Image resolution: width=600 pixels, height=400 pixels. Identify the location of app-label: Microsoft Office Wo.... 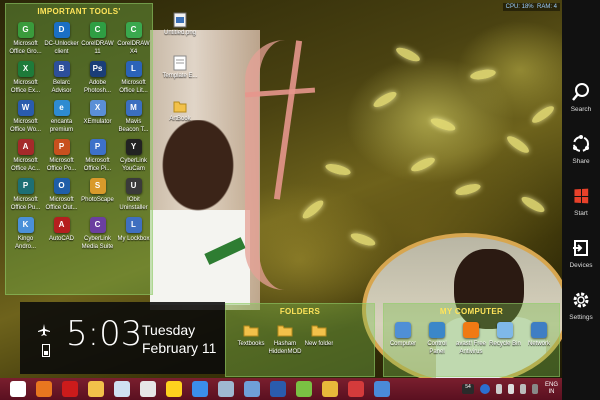
(25, 126).